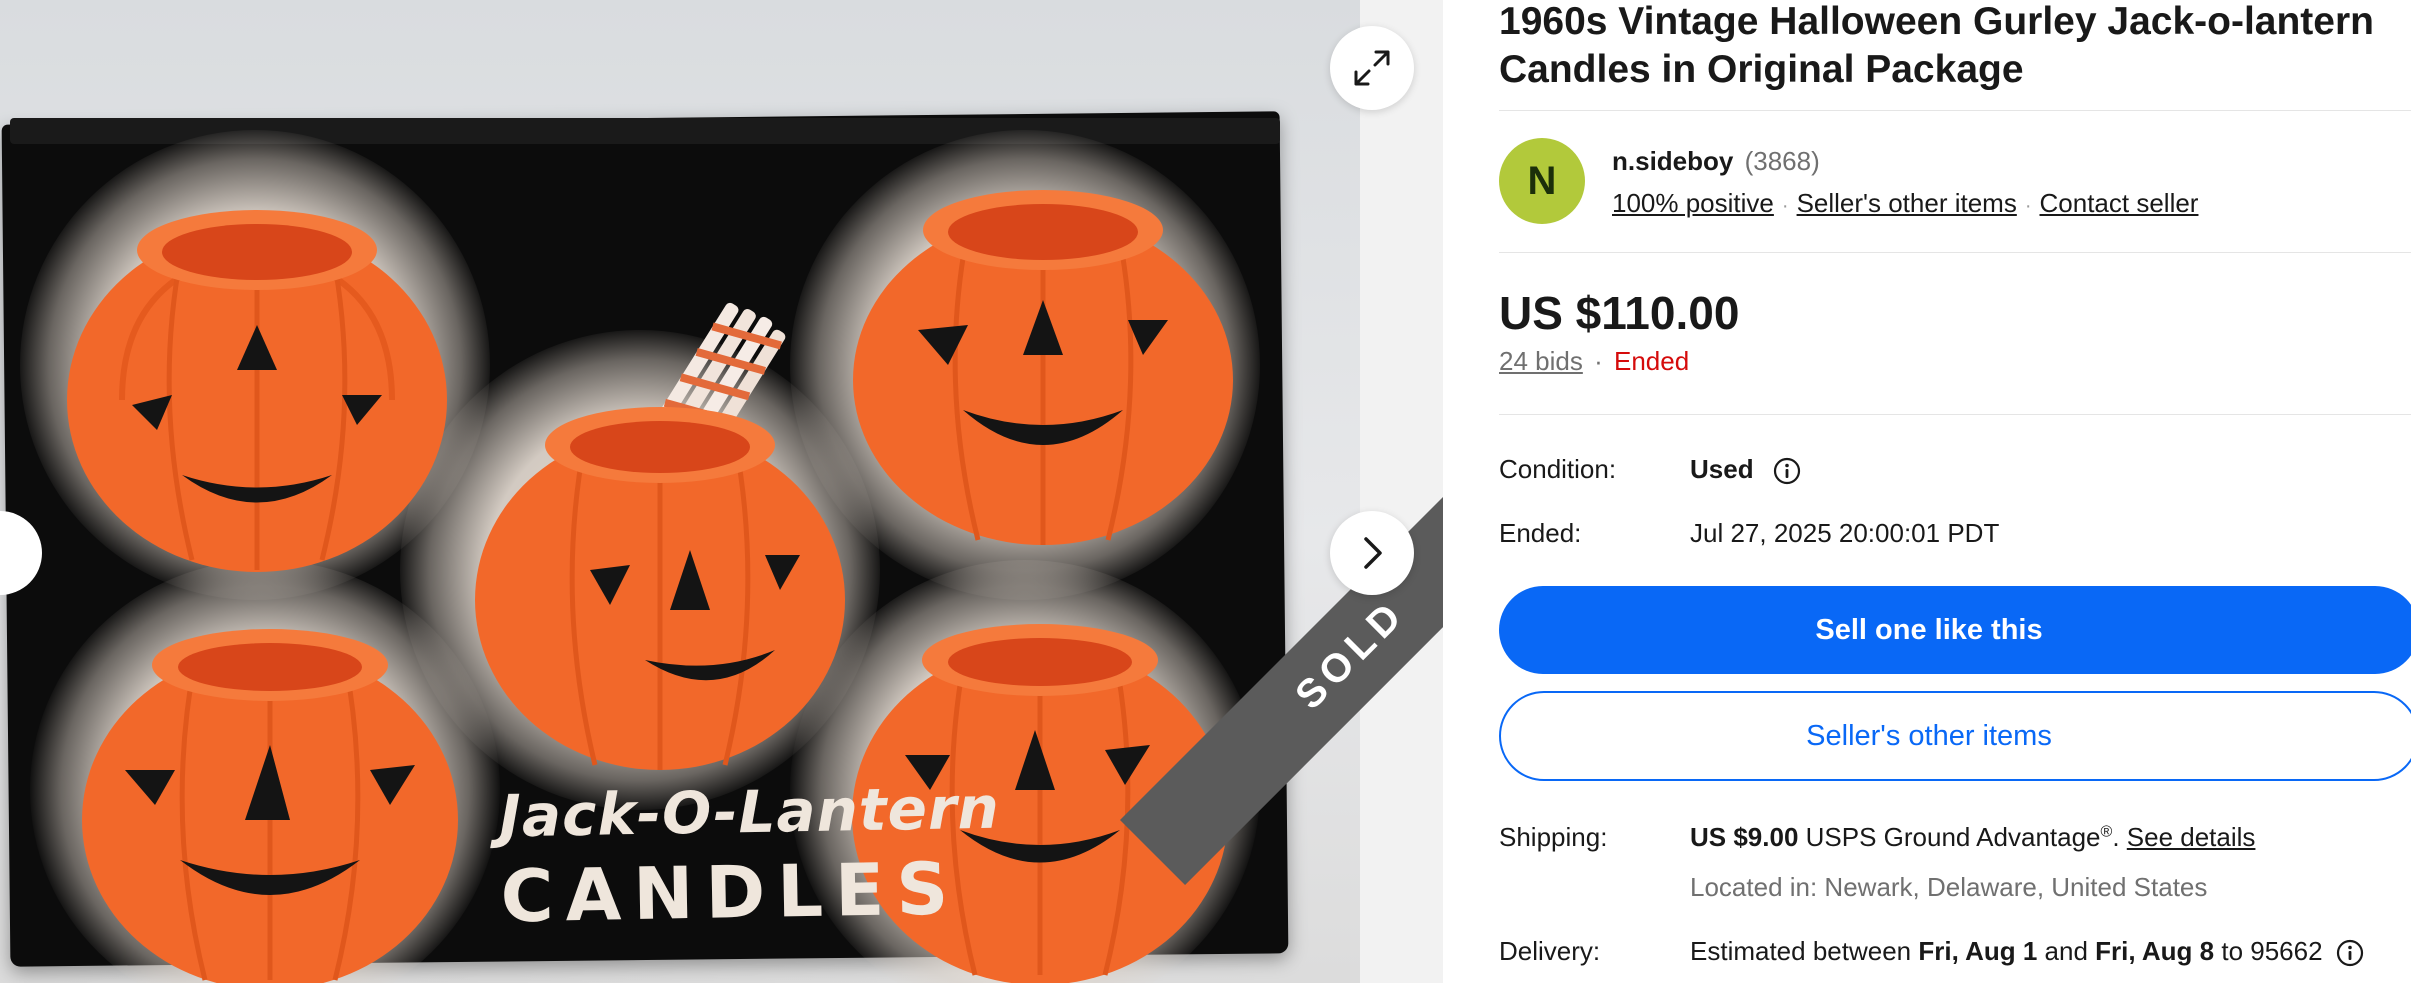  I want to click on seller-positive-link: 100% positive, so click(1693, 203).